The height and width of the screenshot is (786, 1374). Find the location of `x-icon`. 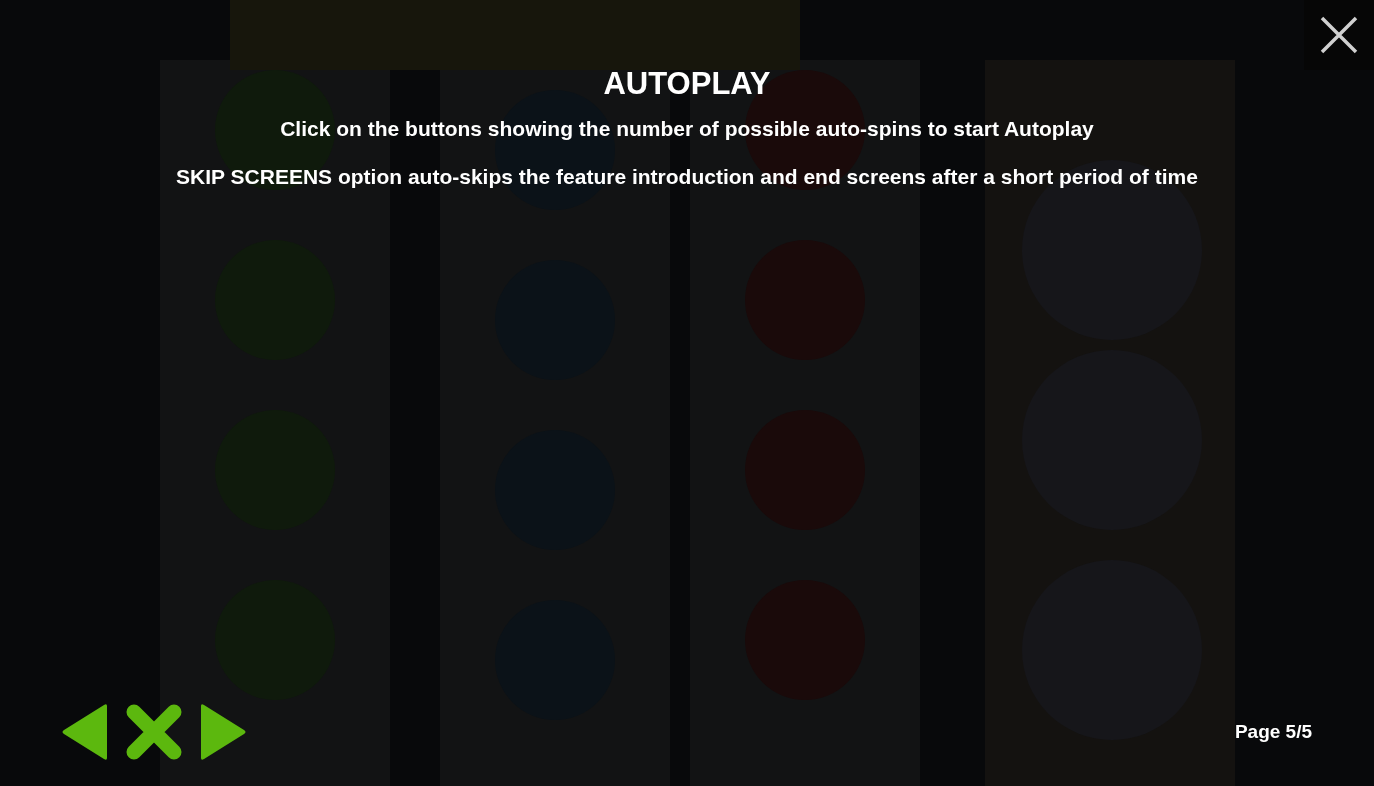

x-icon is located at coordinates (154, 732).